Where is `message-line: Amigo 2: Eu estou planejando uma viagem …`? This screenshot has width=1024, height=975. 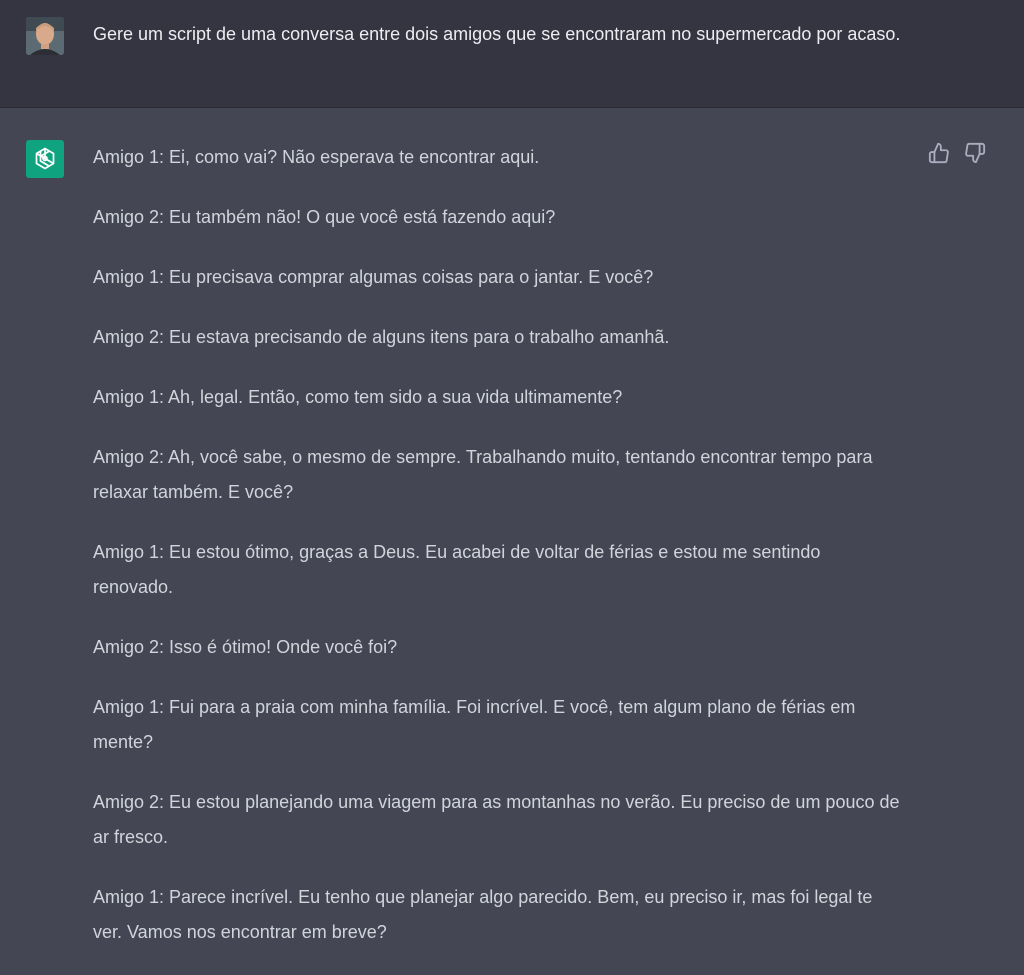
message-line: Amigo 2: Eu estou planejando uma viagem … is located at coordinates (496, 819).